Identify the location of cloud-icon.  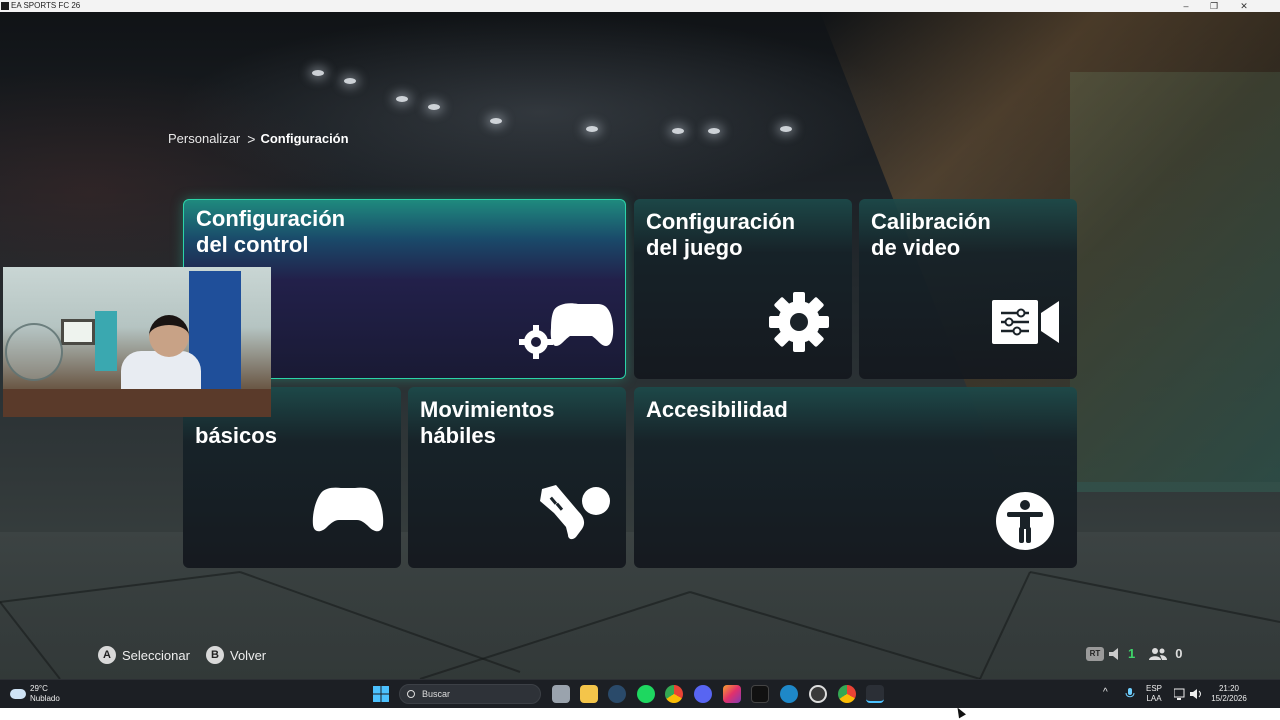
(18, 694).